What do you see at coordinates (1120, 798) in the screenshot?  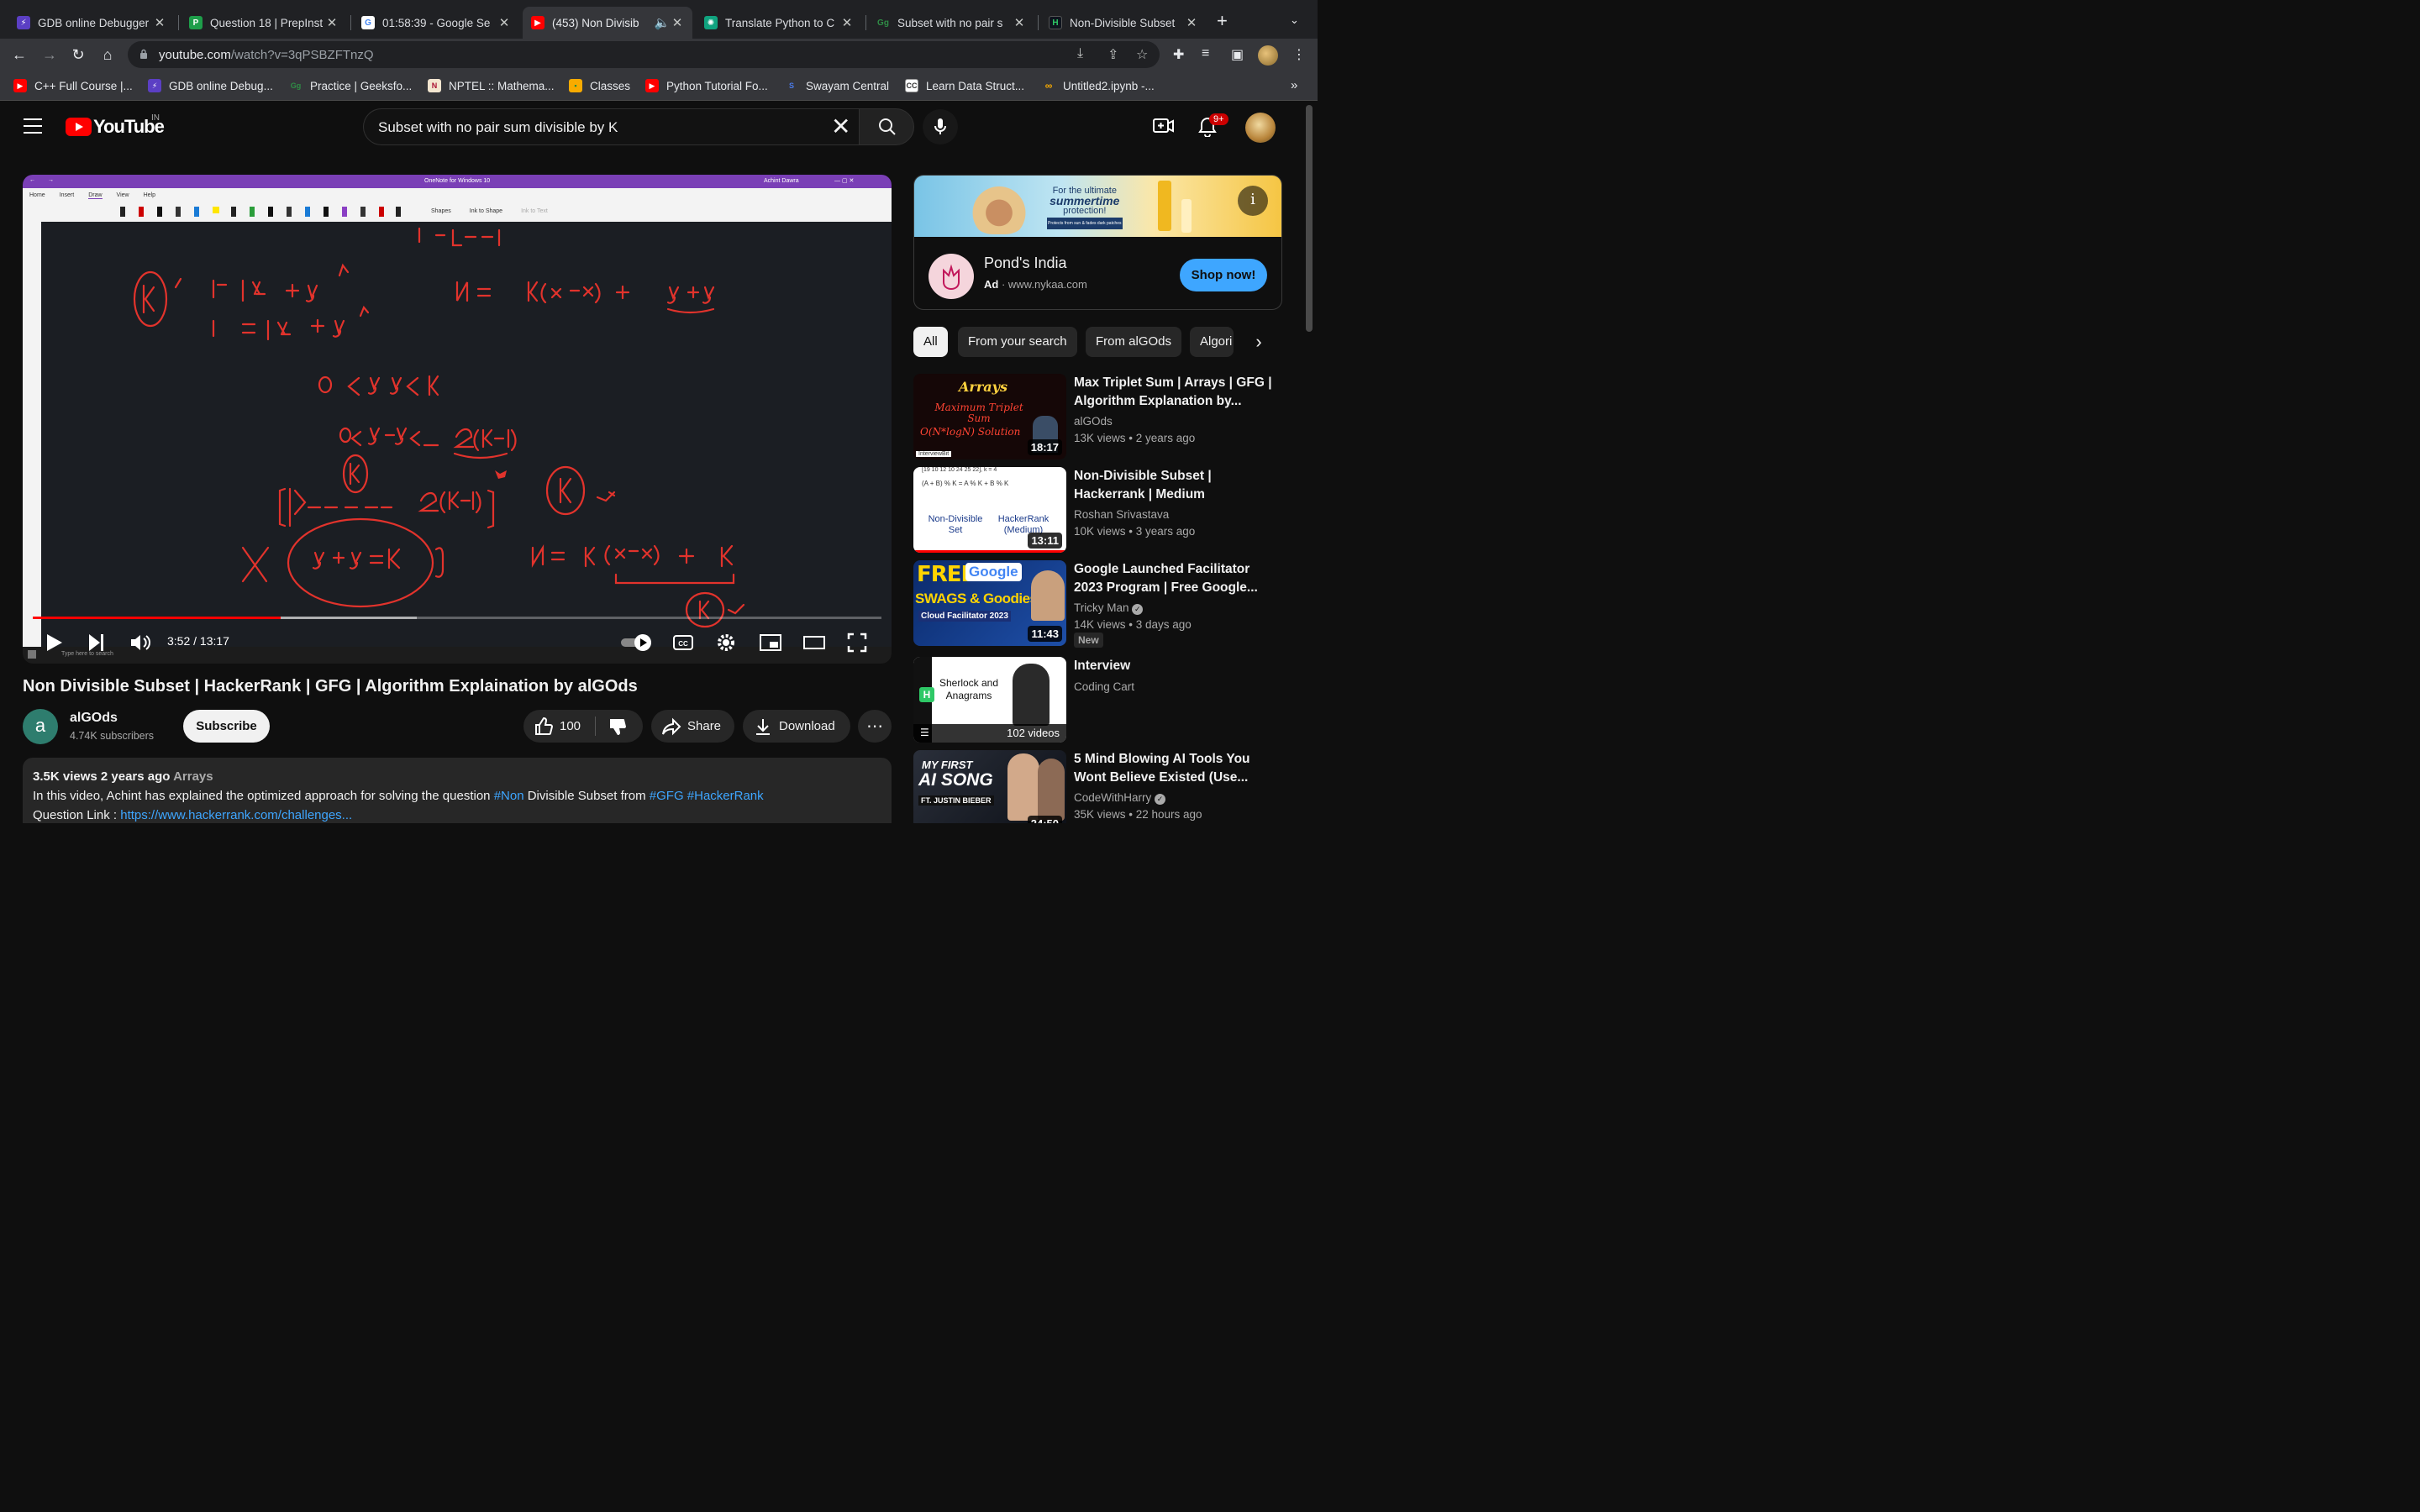 I see `recommended-channel: CodeWithHarry ✓` at bounding box center [1120, 798].